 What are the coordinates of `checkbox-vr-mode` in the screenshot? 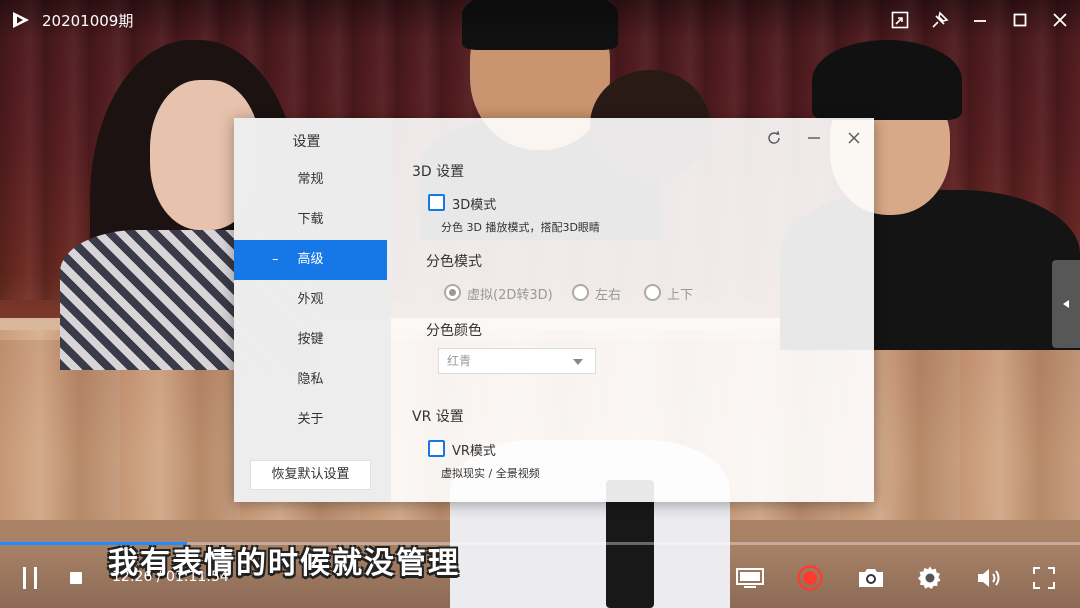 It's located at (436, 448).